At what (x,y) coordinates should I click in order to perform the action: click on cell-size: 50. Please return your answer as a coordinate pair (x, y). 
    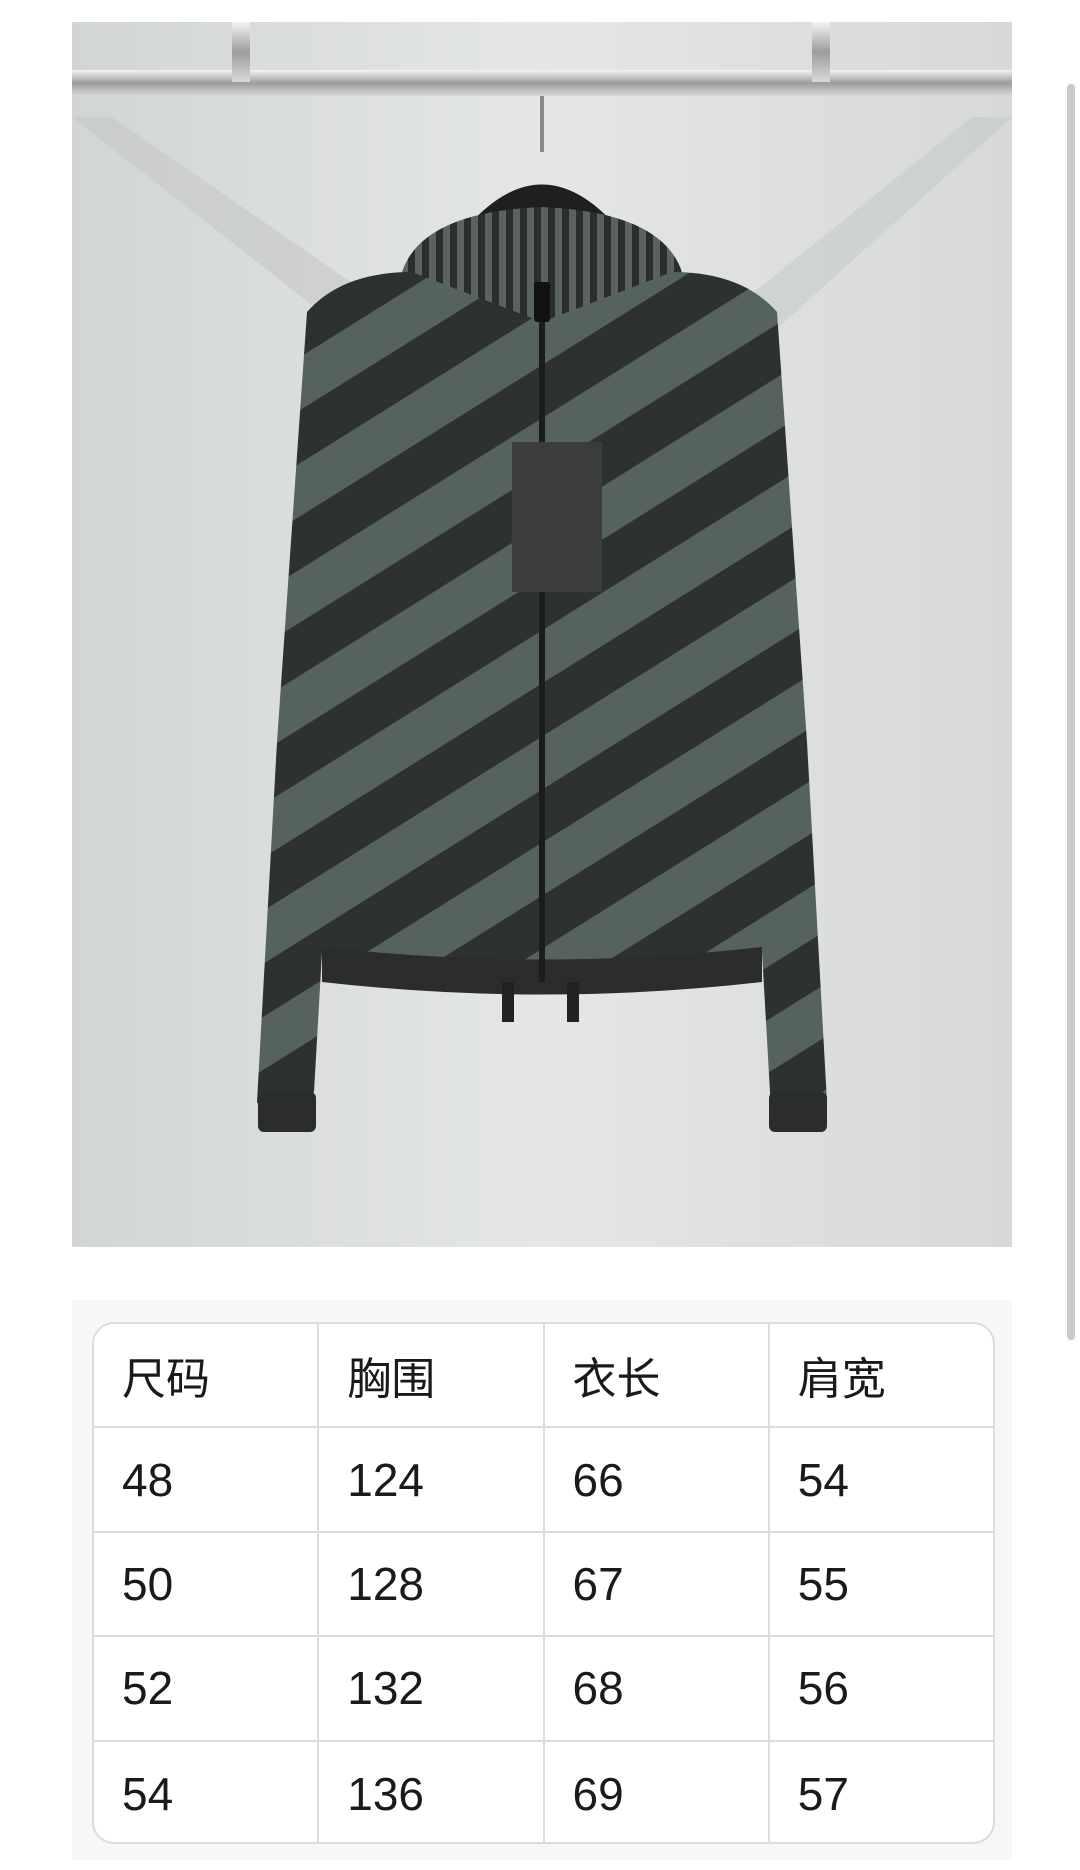
    Looking at the image, I should click on (207, 1584).